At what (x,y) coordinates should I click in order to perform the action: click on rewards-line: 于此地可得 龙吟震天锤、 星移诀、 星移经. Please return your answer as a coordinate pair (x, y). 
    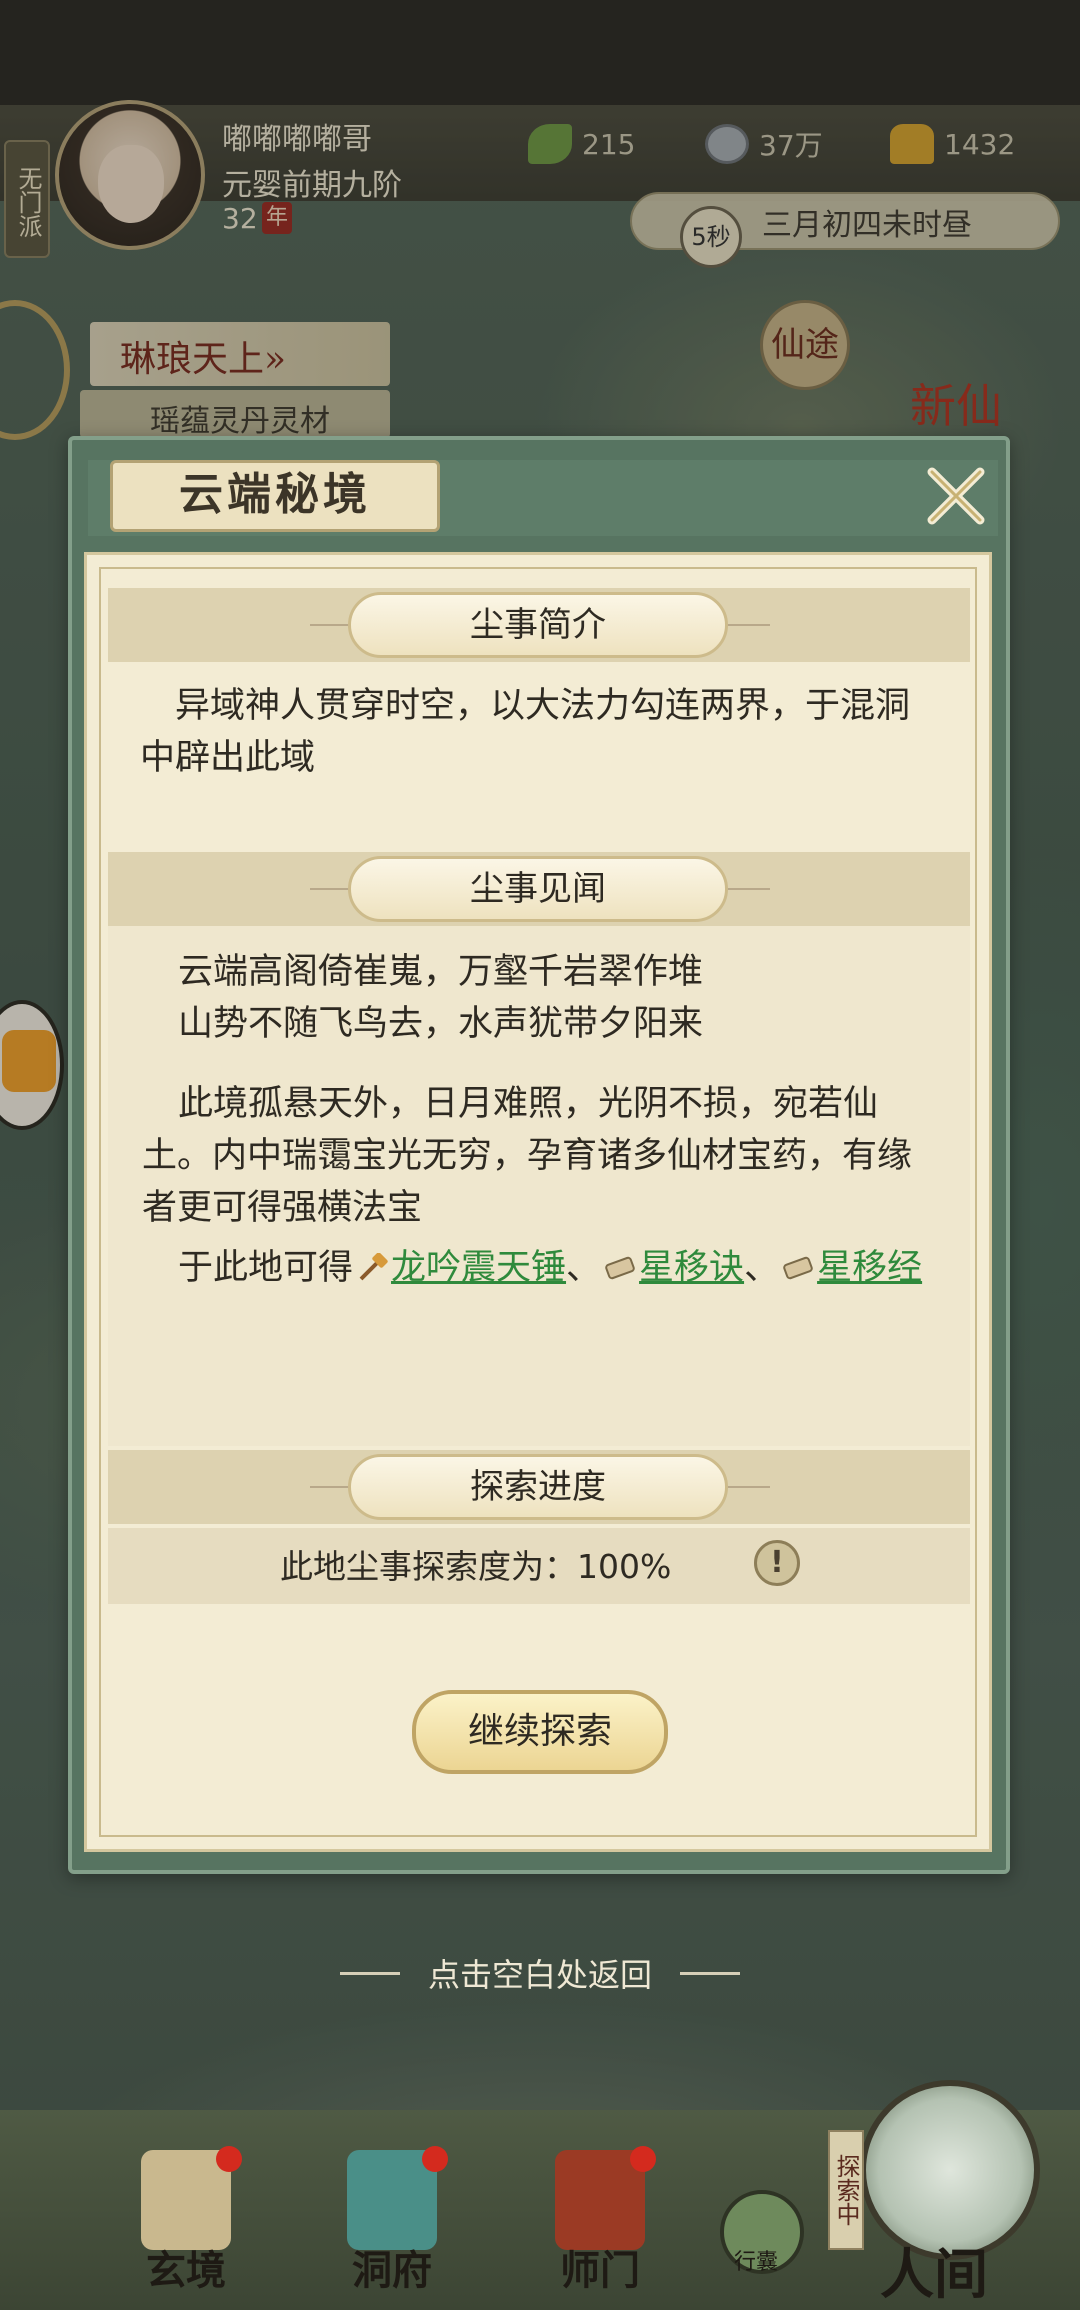
    Looking at the image, I should click on (542, 1268).